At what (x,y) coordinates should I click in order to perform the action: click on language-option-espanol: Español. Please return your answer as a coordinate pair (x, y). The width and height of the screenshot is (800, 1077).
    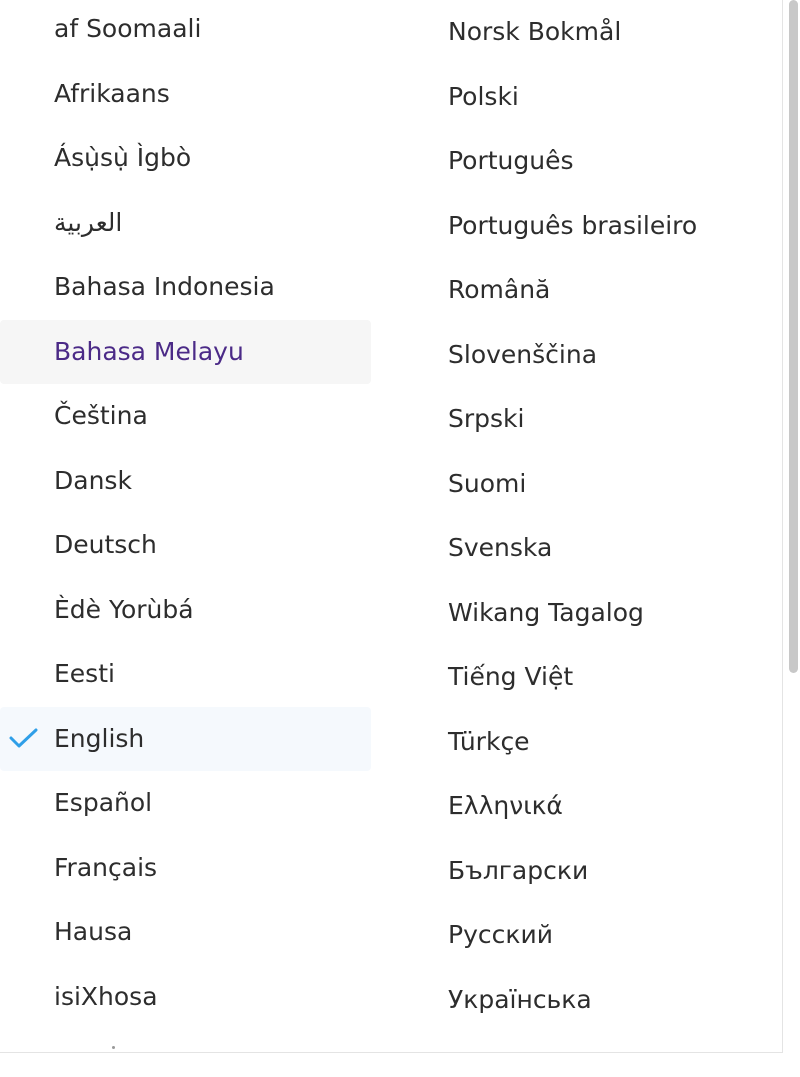
    Looking at the image, I should click on (185, 803).